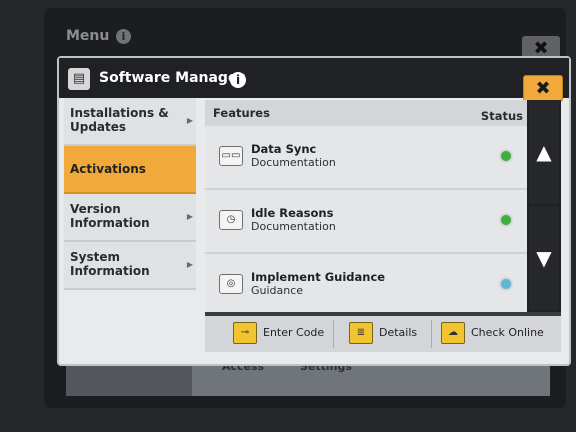 The height and width of the screenshot is (432, 576). Describe the element at coordinates (119, 120) in the screenshot. I see `nav-item-label: Installations & Updates` at that location.